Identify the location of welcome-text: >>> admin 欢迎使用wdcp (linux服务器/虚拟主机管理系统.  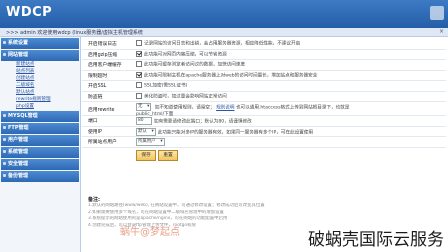
(74, 33).